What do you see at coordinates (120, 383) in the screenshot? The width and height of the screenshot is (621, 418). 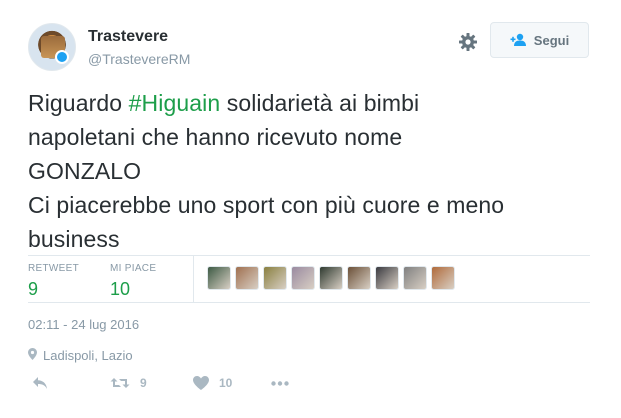 I see `retweet-icon` at bounding box center [120, 383].